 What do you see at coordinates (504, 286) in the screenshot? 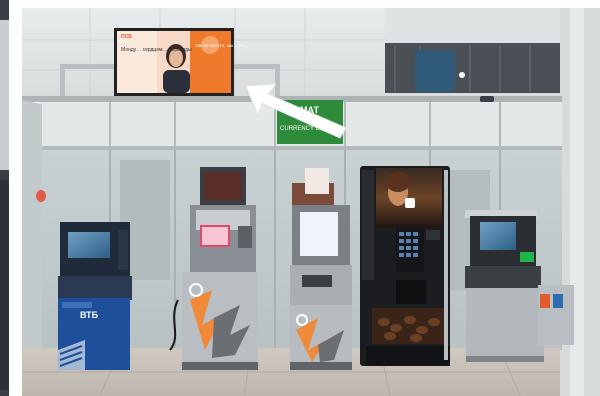
I see `atm-right` at bounding box center [504, 286].